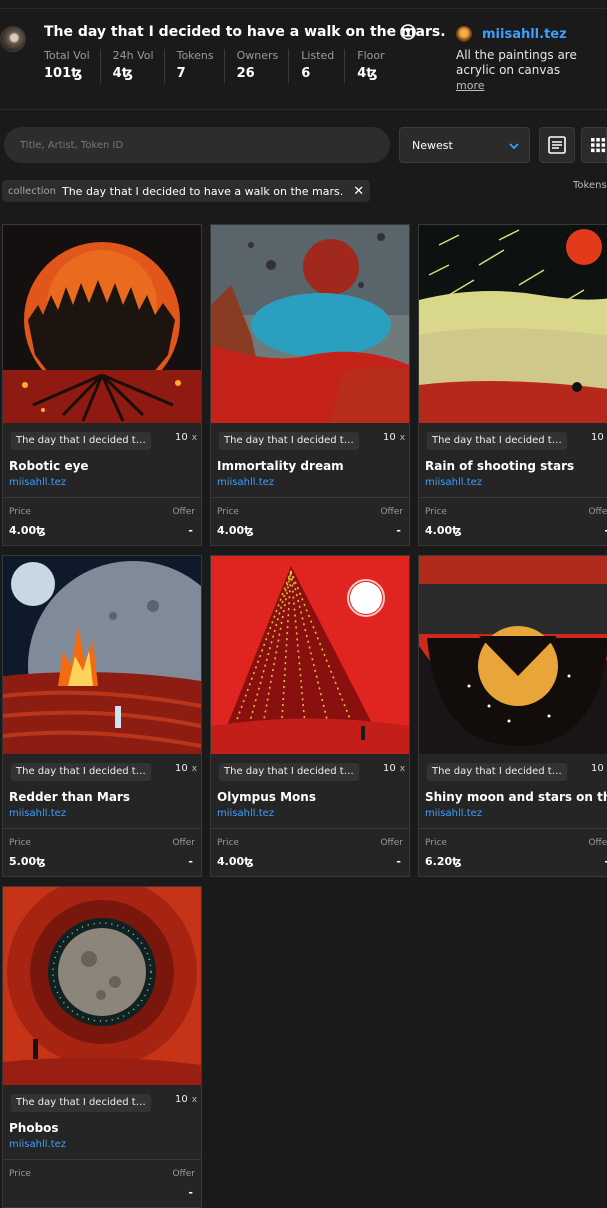 Image resolution: width=607 pixels, height=1208 pixels. What do you see at coordinates (195, 55) in the screenshot?
I see `stat-label: Tokens` at bounding box center [195, 55].